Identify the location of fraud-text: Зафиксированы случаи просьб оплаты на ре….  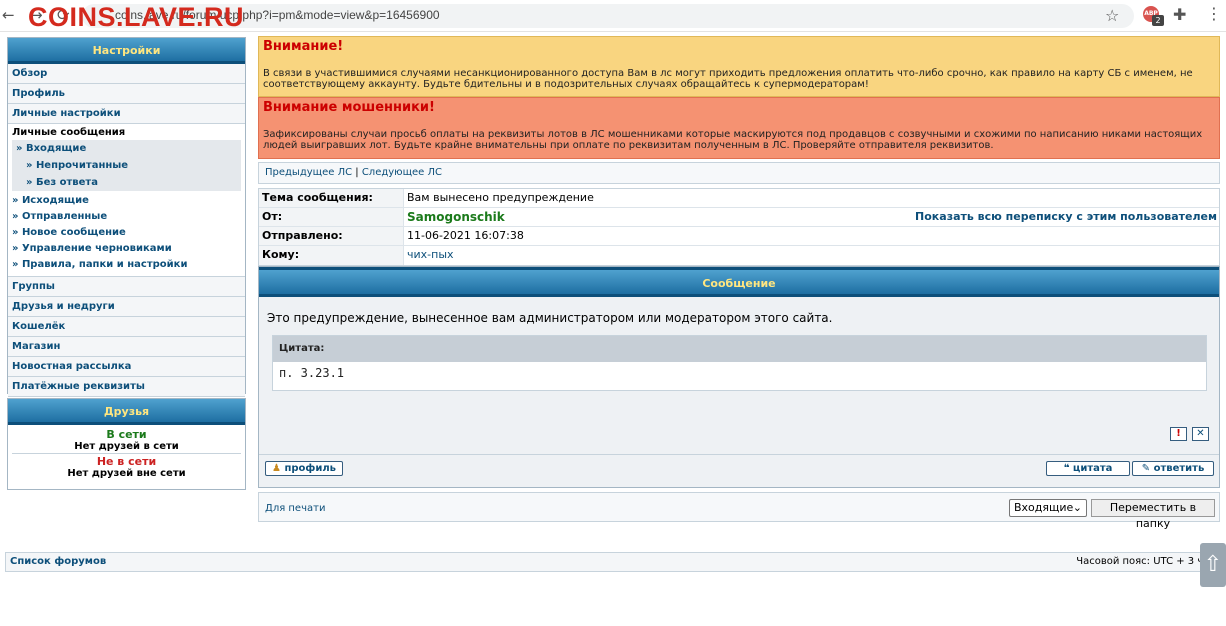
(733, 140).